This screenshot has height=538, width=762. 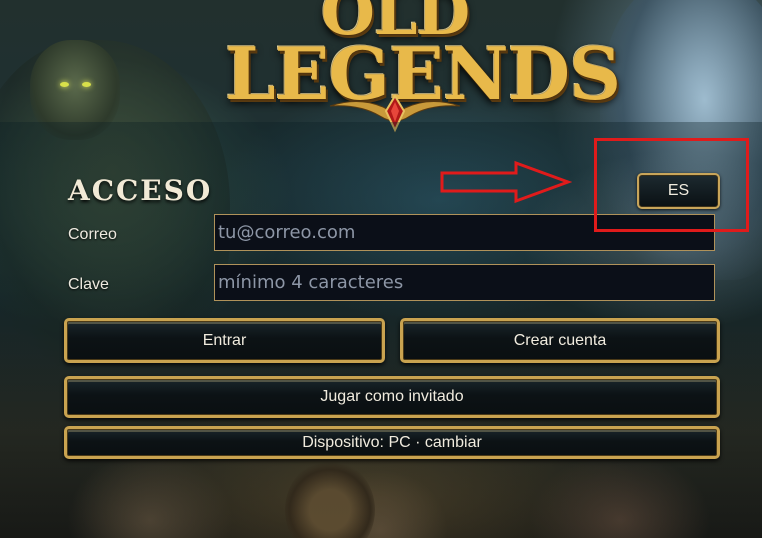 What do you see at coordinates (560, 340) in the screenshot?
I see `create-account-button: Crear cuenta` at bounding box center [560, 340].